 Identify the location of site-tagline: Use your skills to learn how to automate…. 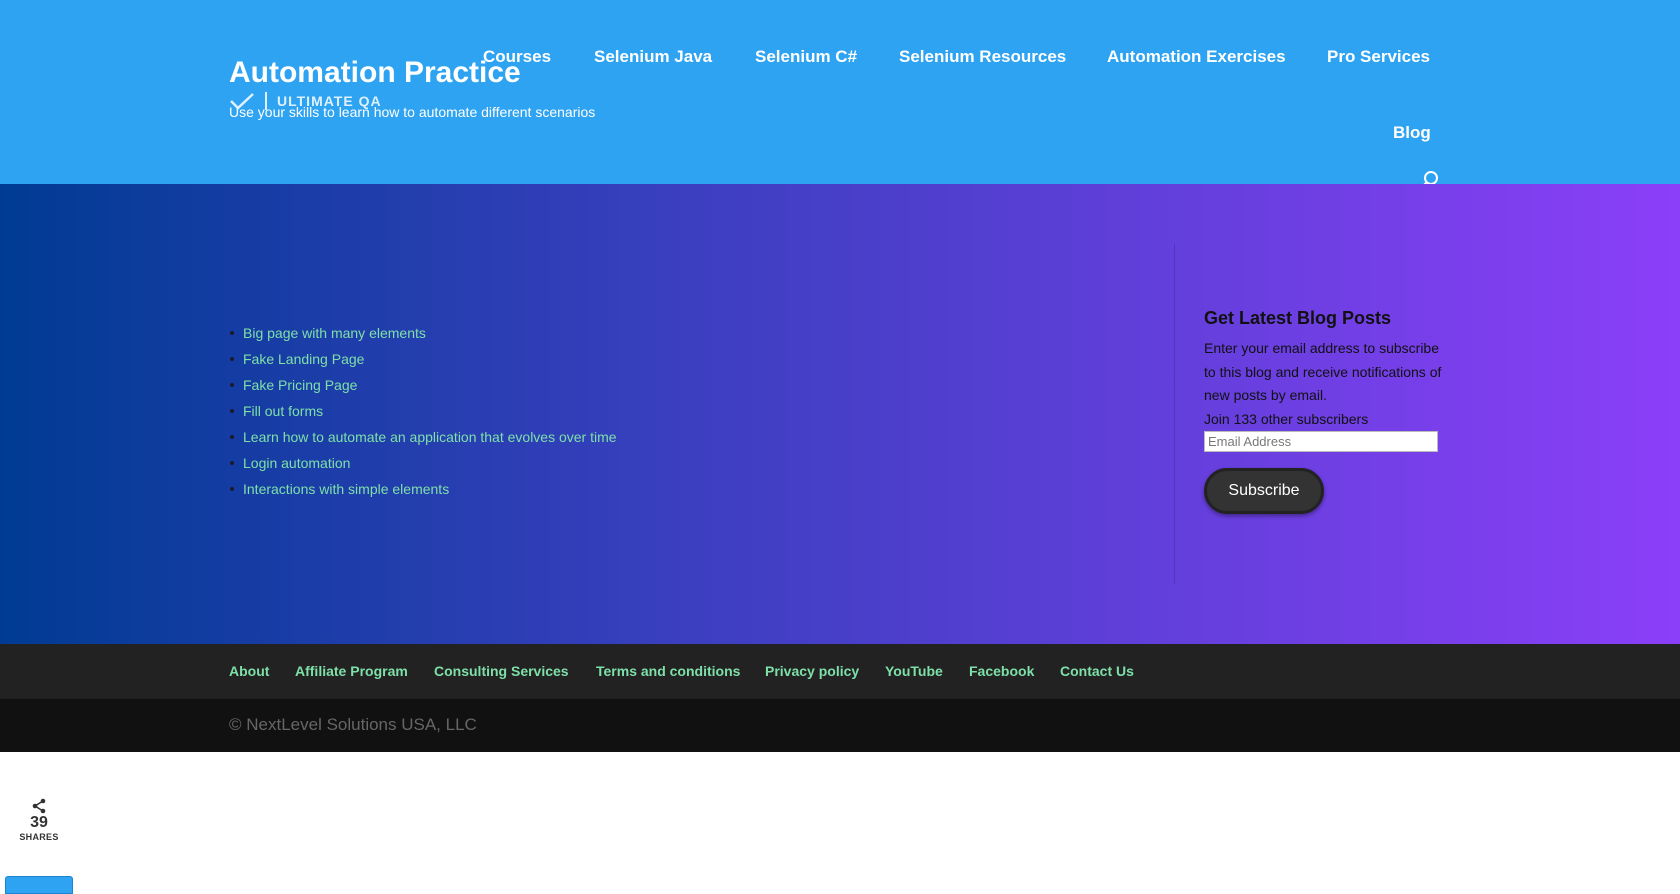
(412, 112).